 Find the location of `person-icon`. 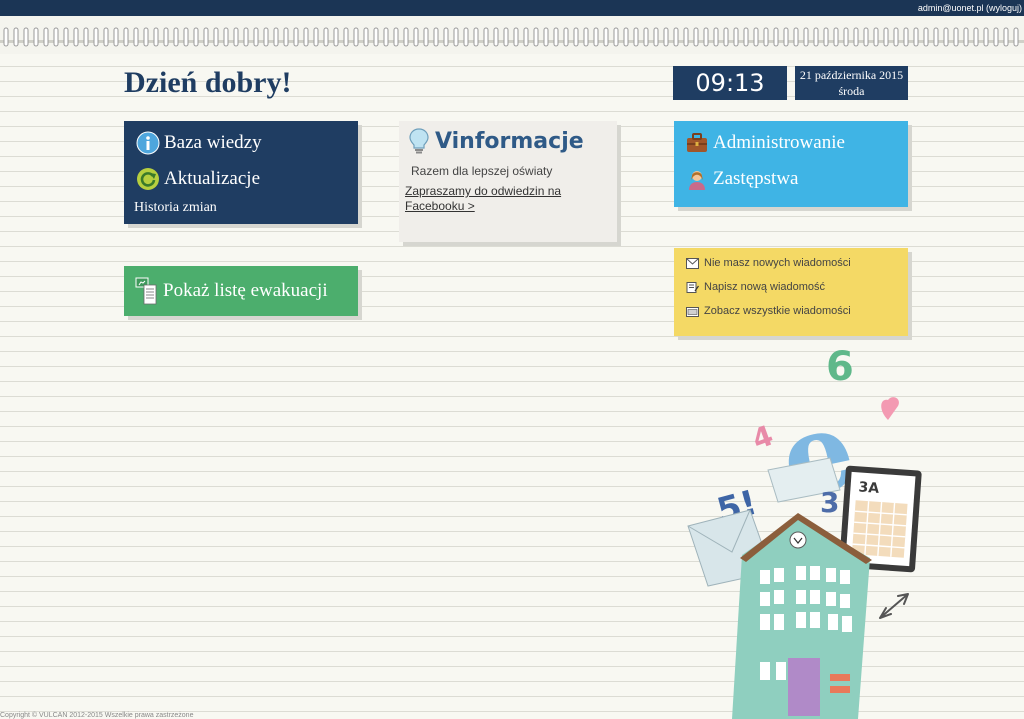

person-icon is located at coordinates (697, 180).